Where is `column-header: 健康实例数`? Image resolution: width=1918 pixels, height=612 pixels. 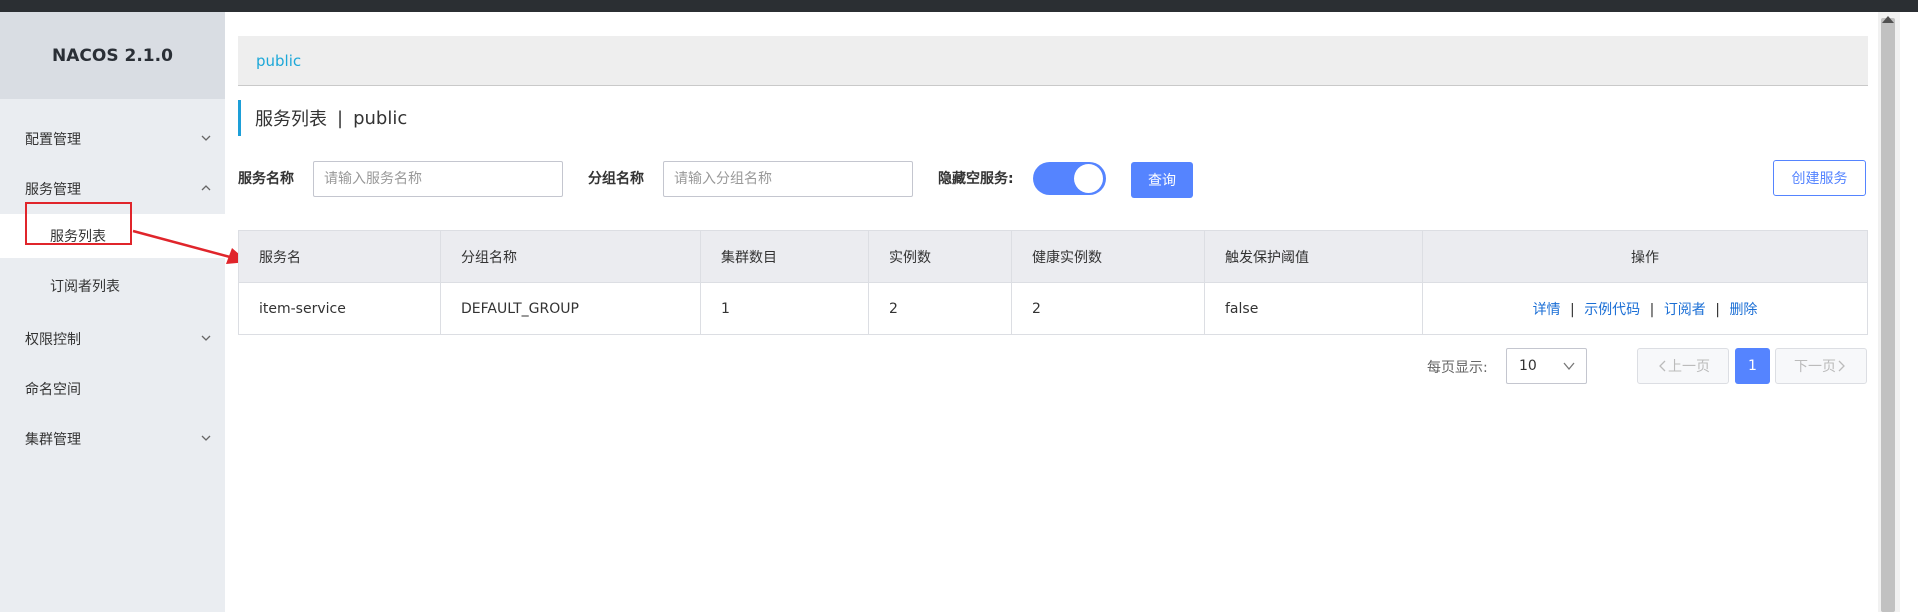 column-header: 健康实例数 is located at coordinates (1108, 256).